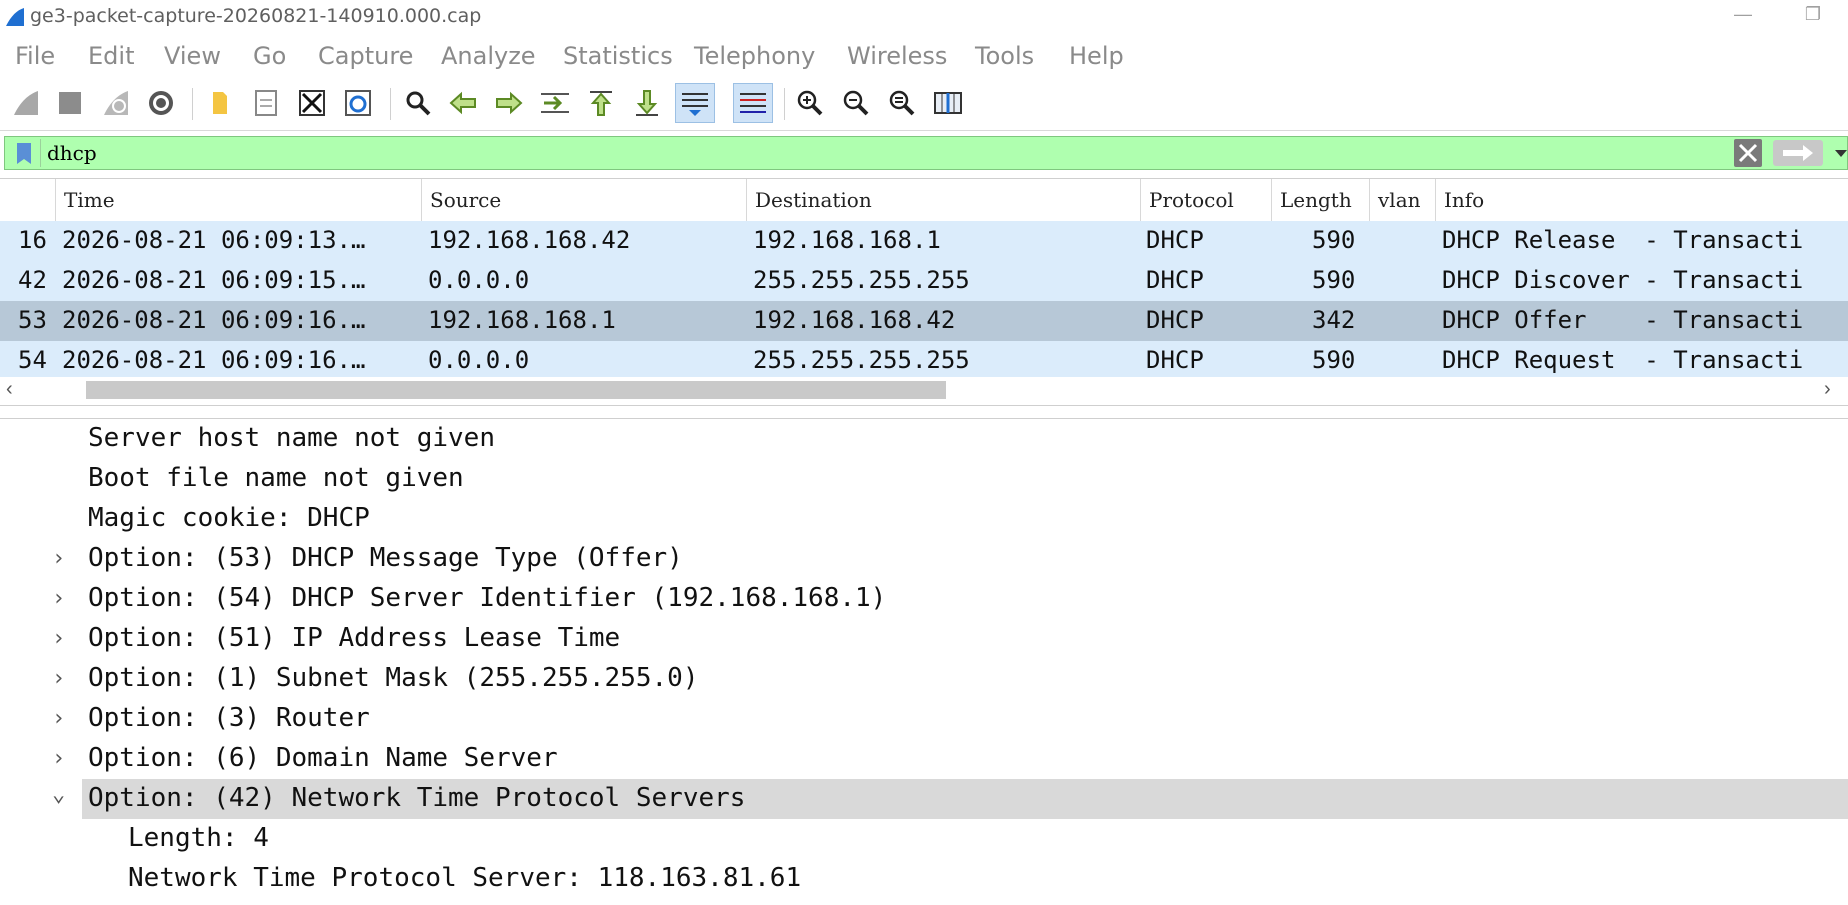  Describe the element at coordinates (924, 559) in the screenshot. I see `detail-row: › Option: (53) DHCP Message Type (Offer)` at that location.